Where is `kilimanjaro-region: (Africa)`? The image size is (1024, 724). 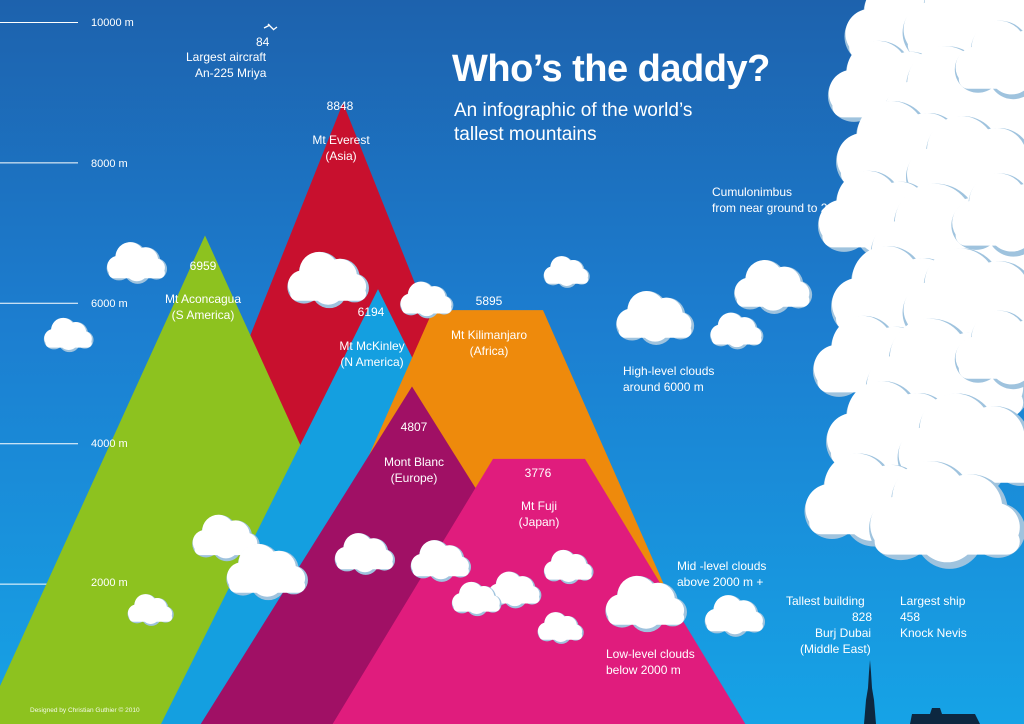 kilimanjaro-region: (Africa) is located at coordinates (489, 351).